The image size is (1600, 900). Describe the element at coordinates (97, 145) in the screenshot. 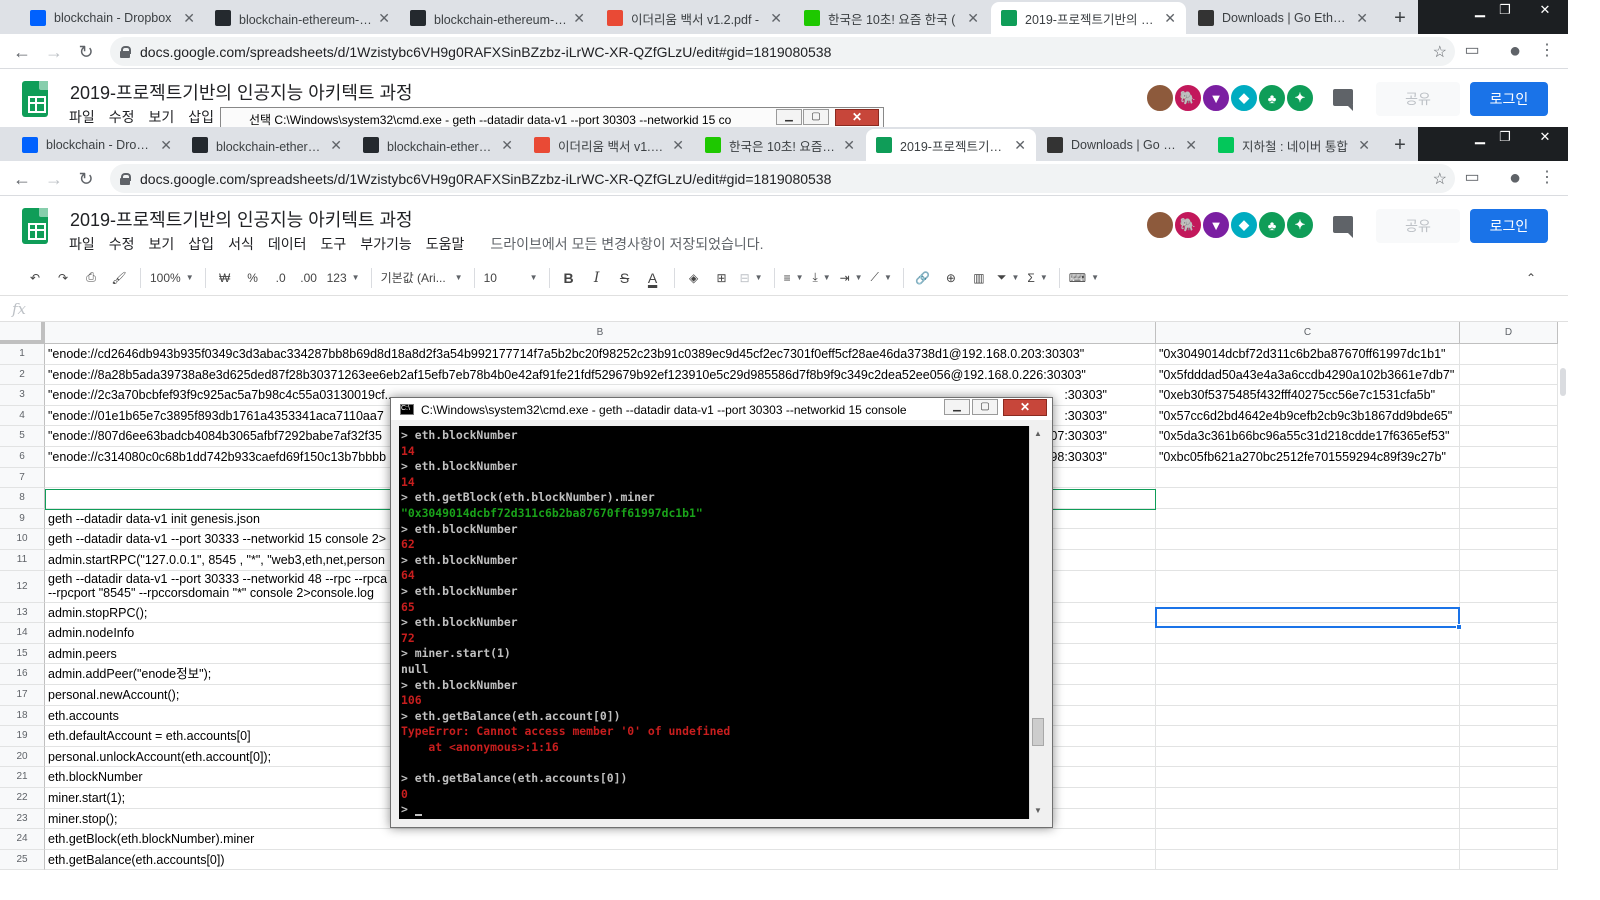

I see `tab: blockchain - Dropbox ✕` at that location.